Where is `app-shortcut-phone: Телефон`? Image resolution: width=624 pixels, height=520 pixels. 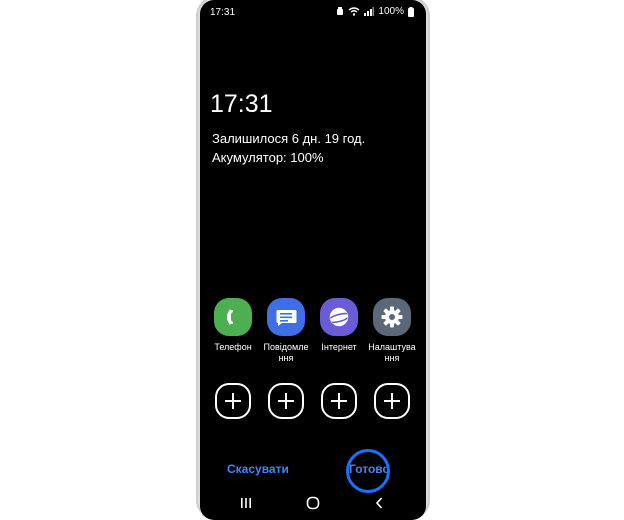 app-shortcut-phone: Телефон is located at coordinates (233, 325).